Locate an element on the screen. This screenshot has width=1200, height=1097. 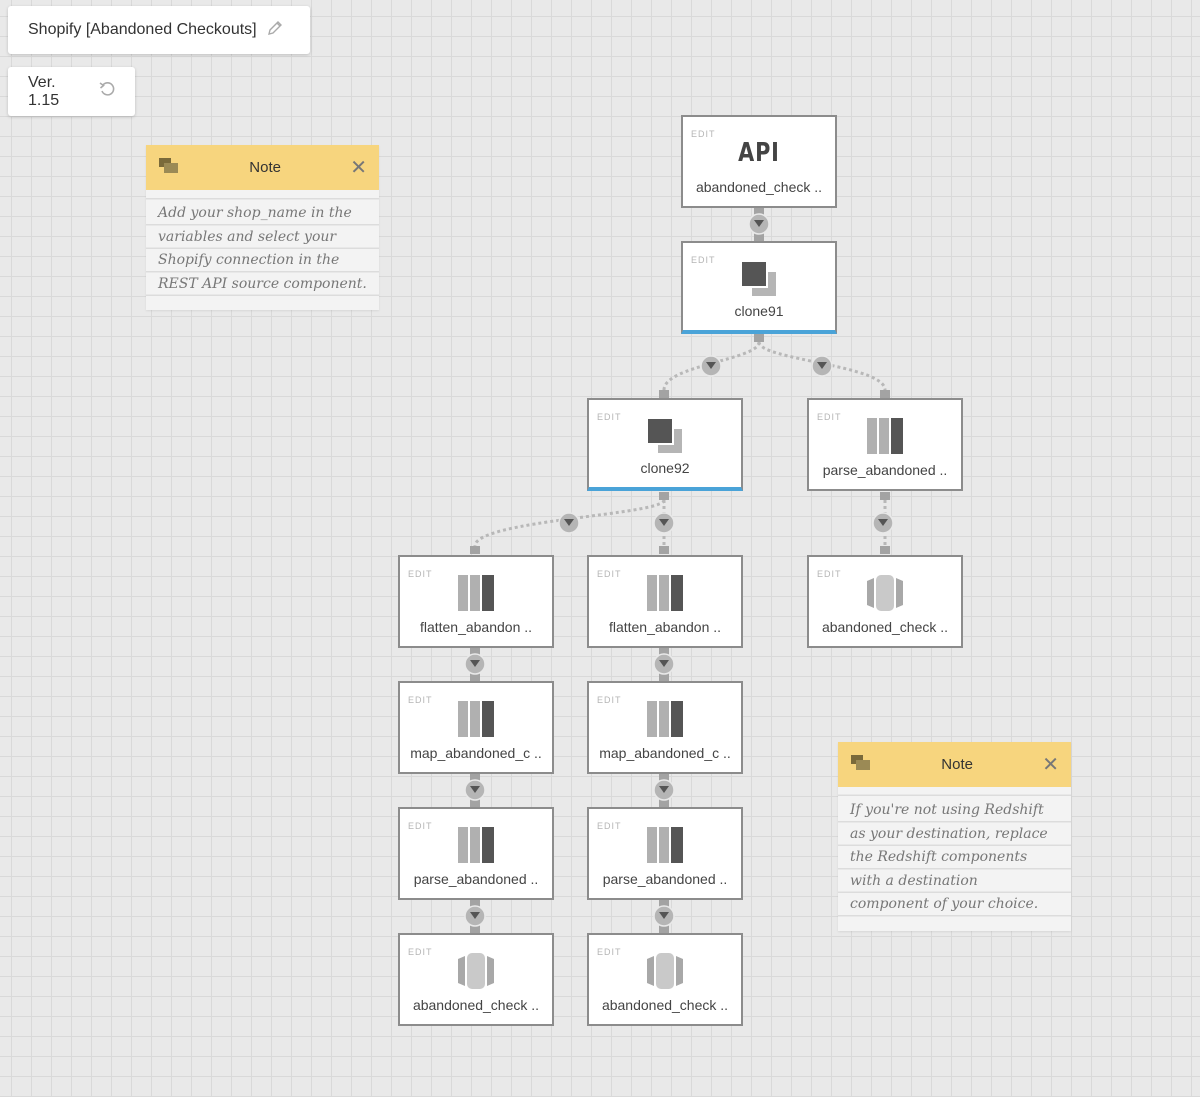
node-destination-mid: EDIT abandoned_check .. is located at coordinates (665, 979).